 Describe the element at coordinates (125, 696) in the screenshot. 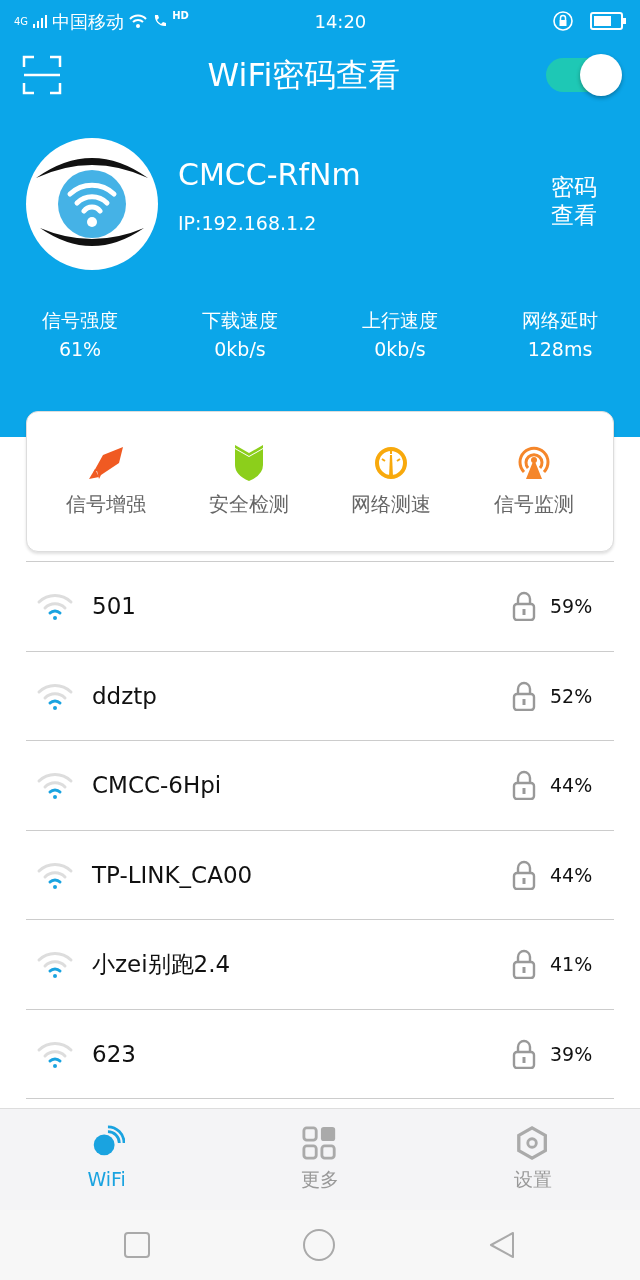

I see `network-name: ddztp` at that location.